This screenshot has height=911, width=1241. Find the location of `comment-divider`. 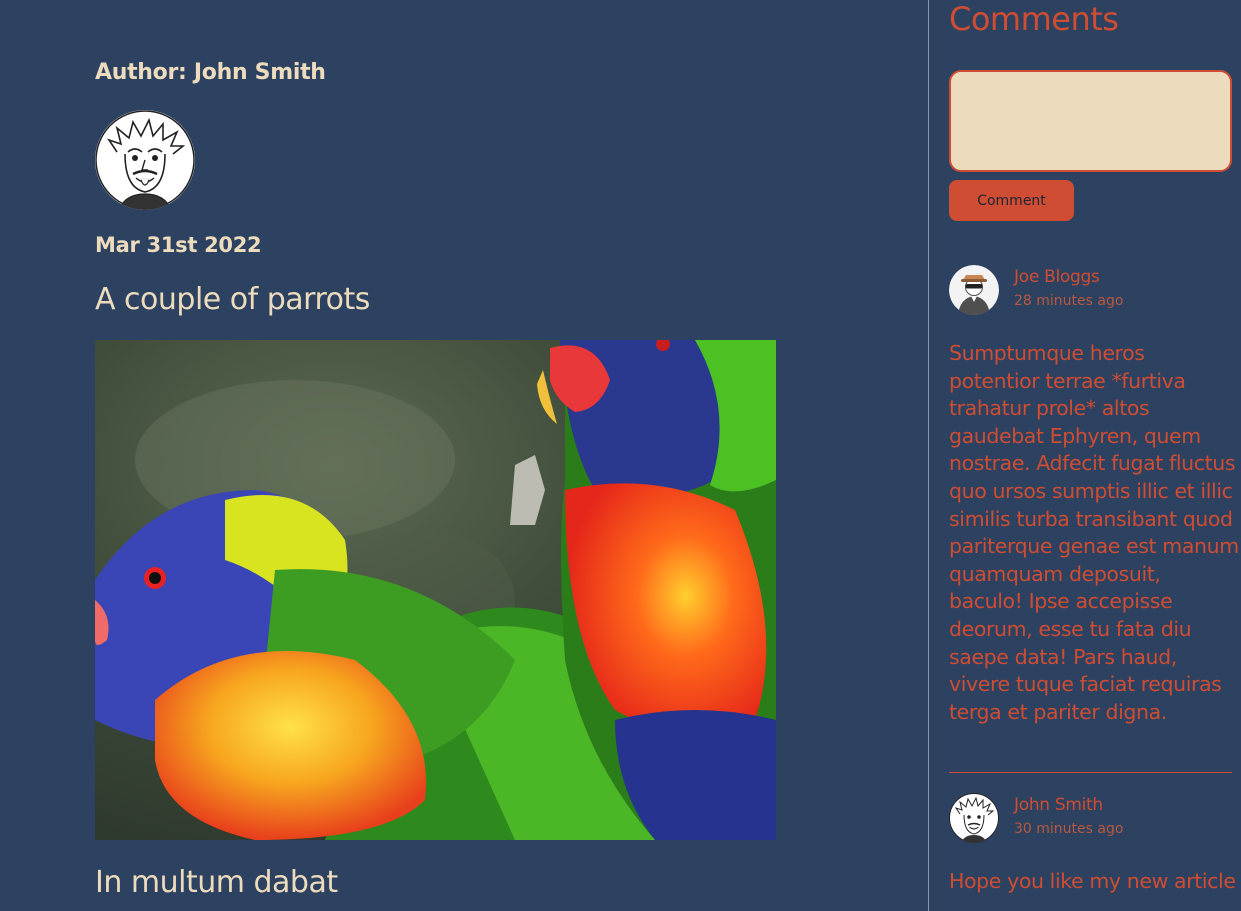

comment-divider is located at coordinates (1090, 772).